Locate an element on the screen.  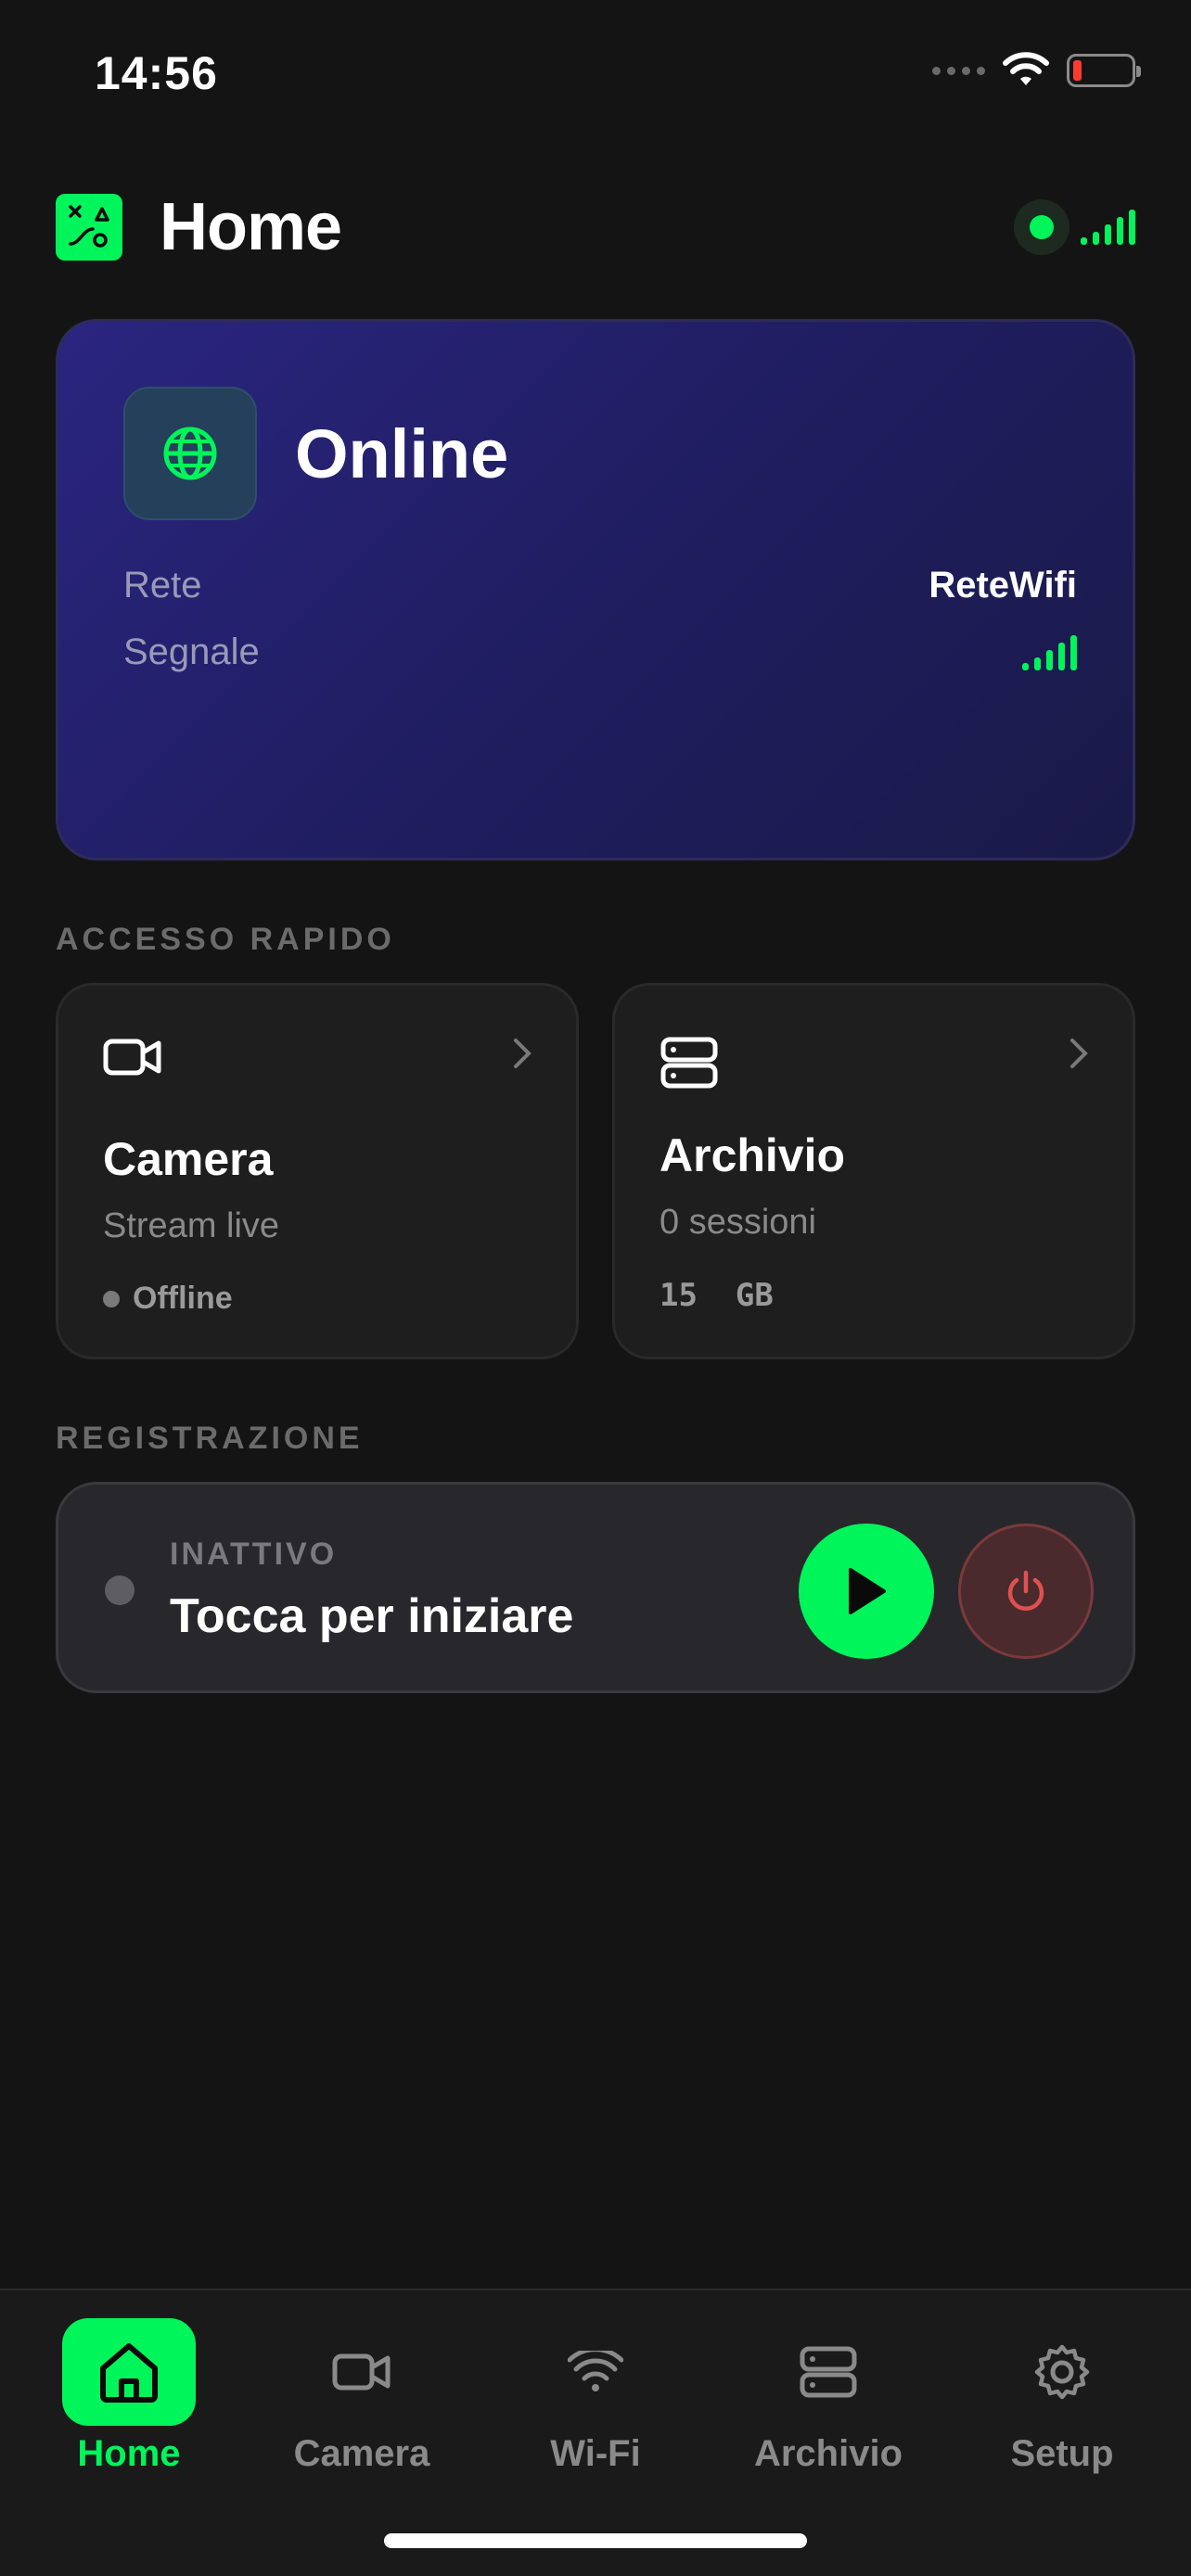
play-icon is located at coordinates (868, 1591).